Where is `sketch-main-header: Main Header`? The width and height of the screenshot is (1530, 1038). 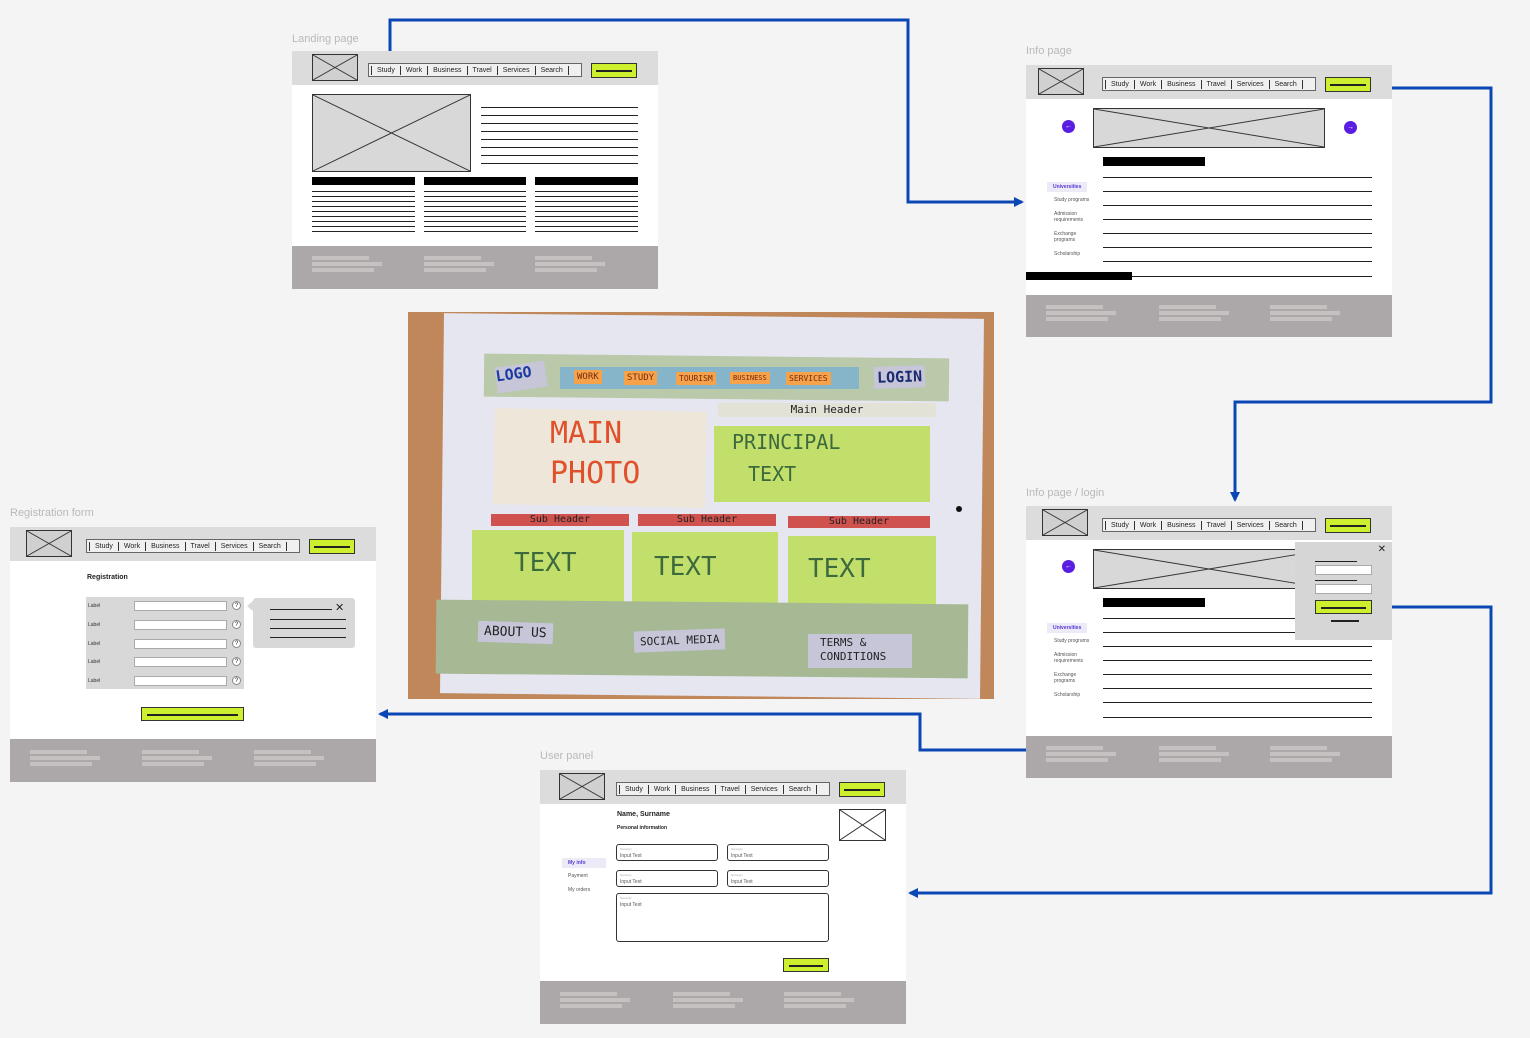
sketch-main-header: Main Header is located at coordinates (827, 410).